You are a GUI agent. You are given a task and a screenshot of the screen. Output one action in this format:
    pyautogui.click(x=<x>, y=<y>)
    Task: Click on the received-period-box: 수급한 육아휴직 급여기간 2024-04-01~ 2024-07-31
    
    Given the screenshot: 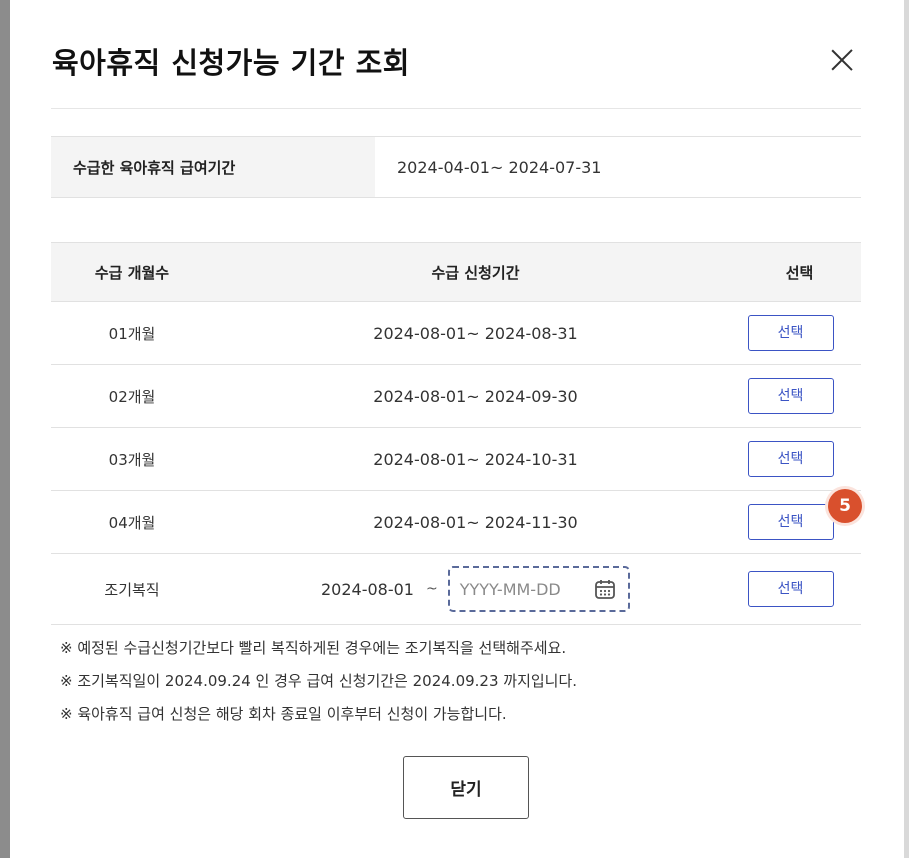 What is the action you would take?
    pyautogui.click(x=456, y=167)
    